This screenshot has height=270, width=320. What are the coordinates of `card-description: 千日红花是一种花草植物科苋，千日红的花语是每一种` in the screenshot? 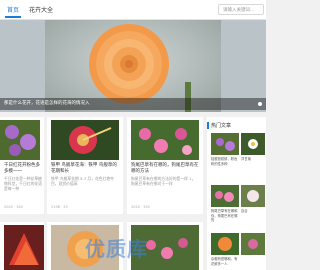 It's located at (23, 183).